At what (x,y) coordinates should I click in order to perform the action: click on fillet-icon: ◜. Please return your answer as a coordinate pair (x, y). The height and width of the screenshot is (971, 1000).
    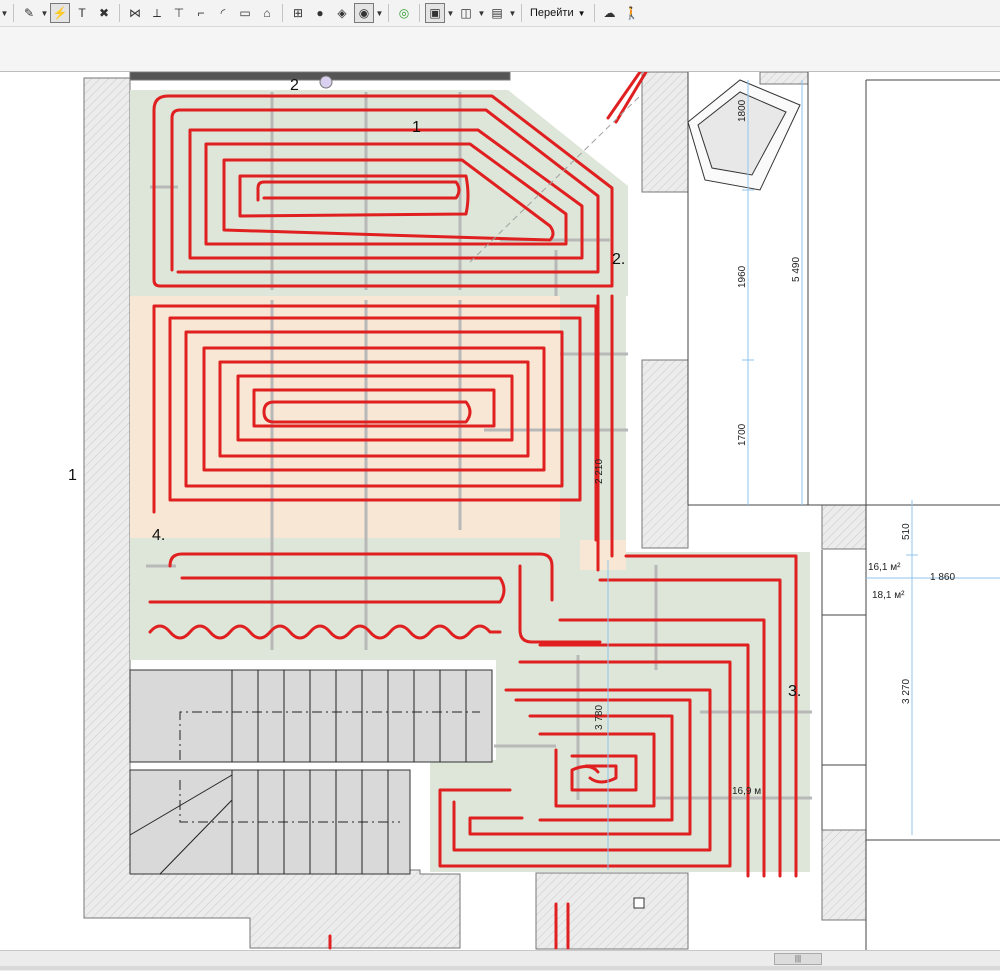
    Looking at the image, I should click on (223, 13).